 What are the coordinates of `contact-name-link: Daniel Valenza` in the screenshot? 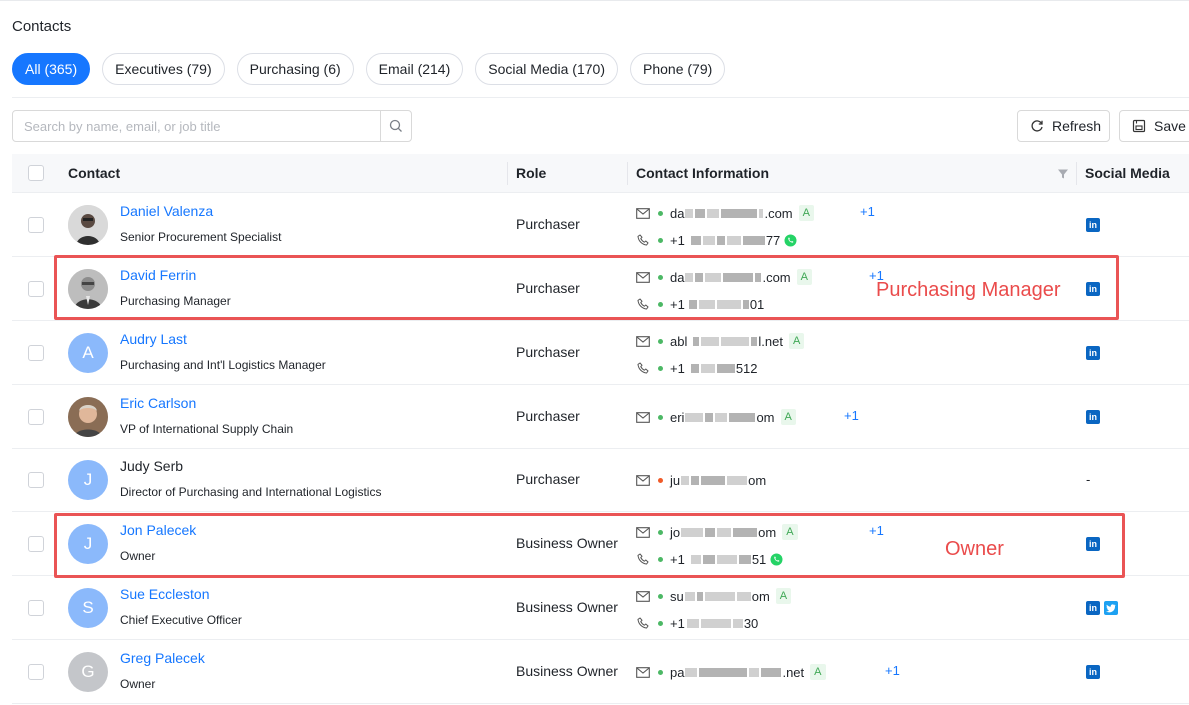 It's located at (166, 211).